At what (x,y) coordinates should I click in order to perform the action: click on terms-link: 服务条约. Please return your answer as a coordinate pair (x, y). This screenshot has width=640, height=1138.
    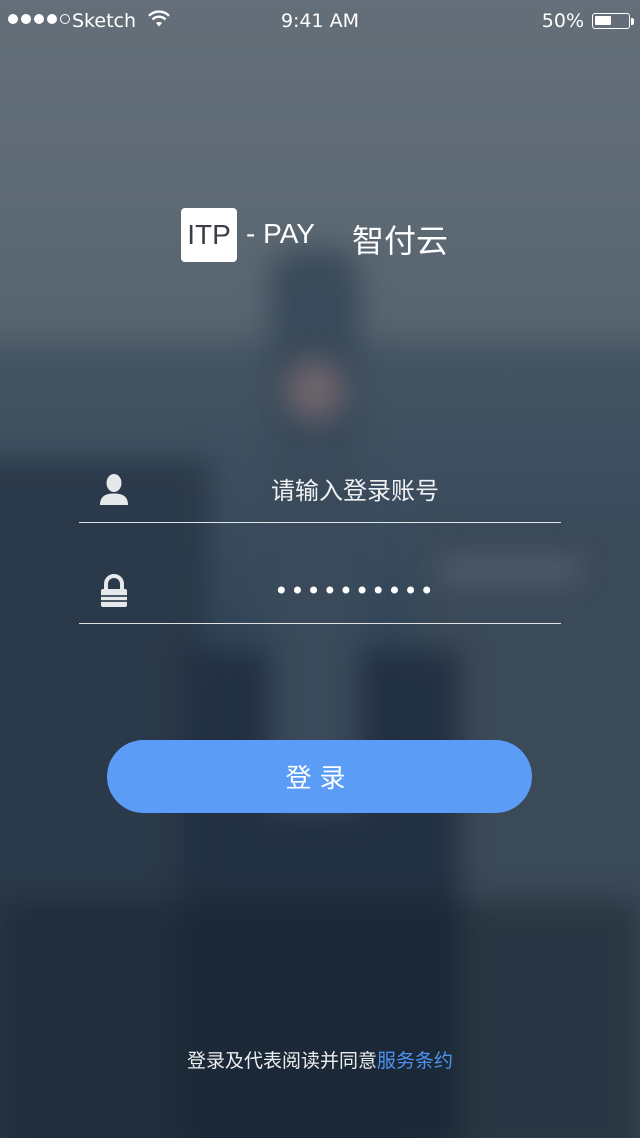
    Looking at the image, I should click on (415, 1061).